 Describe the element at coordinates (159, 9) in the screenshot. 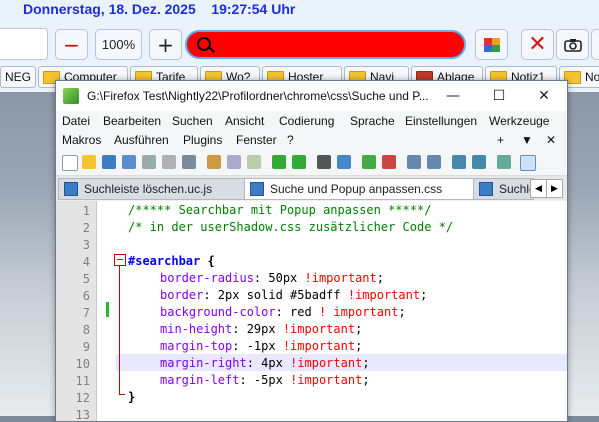

I see `datetime-display: Donnerstag, 18. Dez. 2025 19:27:54 Uhr` at that location.